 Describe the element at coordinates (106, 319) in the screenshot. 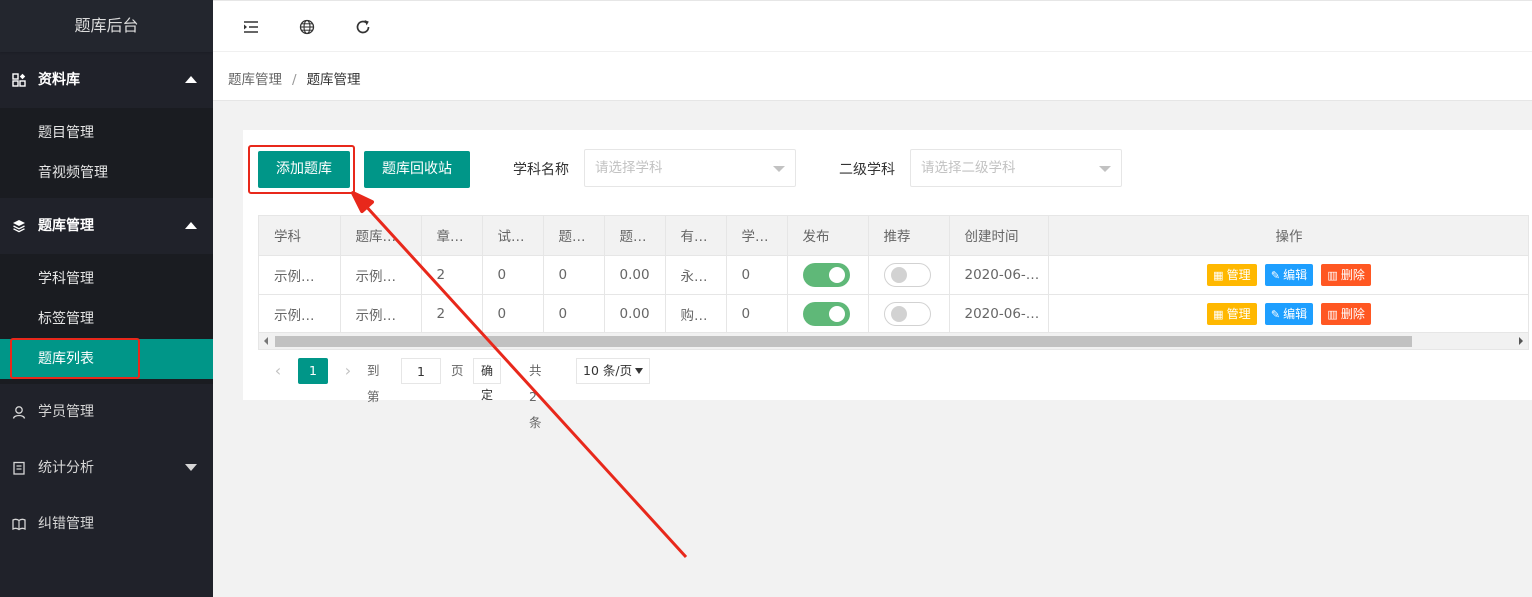

I see `sidebar-item-tags: 标签管理` at that location.